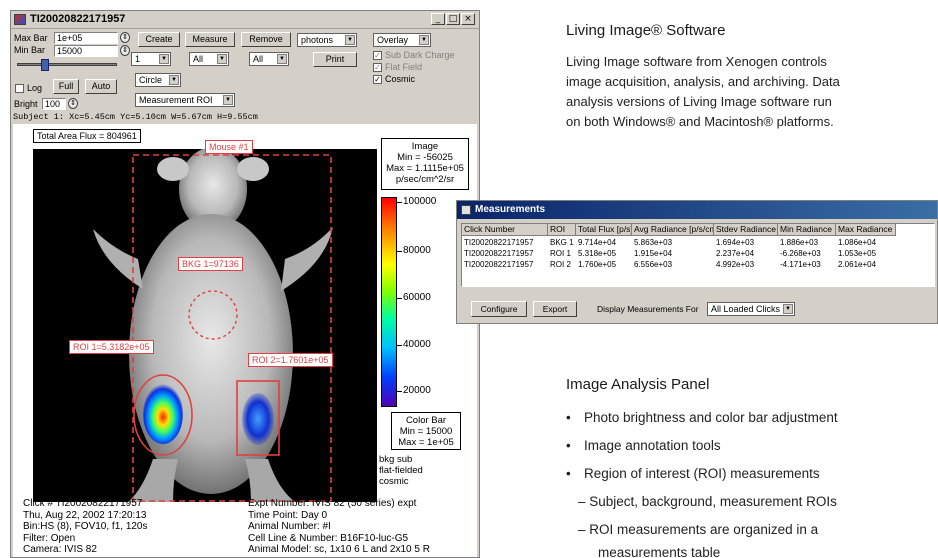  Describe the element at coordinates (176, 100) in the screenshot. I see `roi-type-select-value: Measurement ROI` at that location.